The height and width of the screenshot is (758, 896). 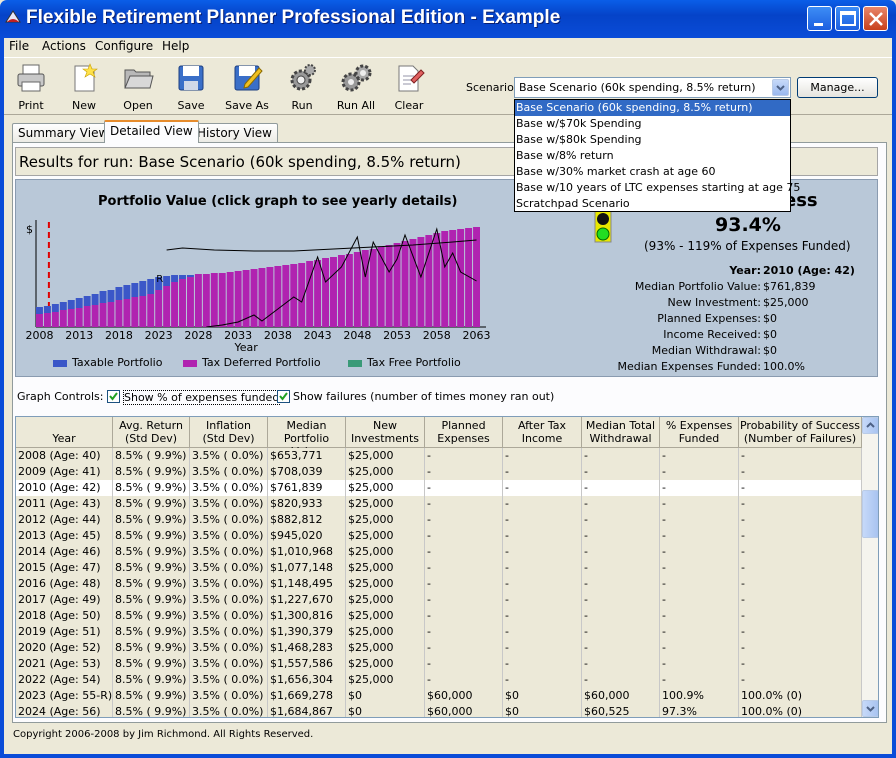 What do you see at coordinates (870, 708) in the screenshot?
I see `scroll-down-button` at bounding box center [870, 708].